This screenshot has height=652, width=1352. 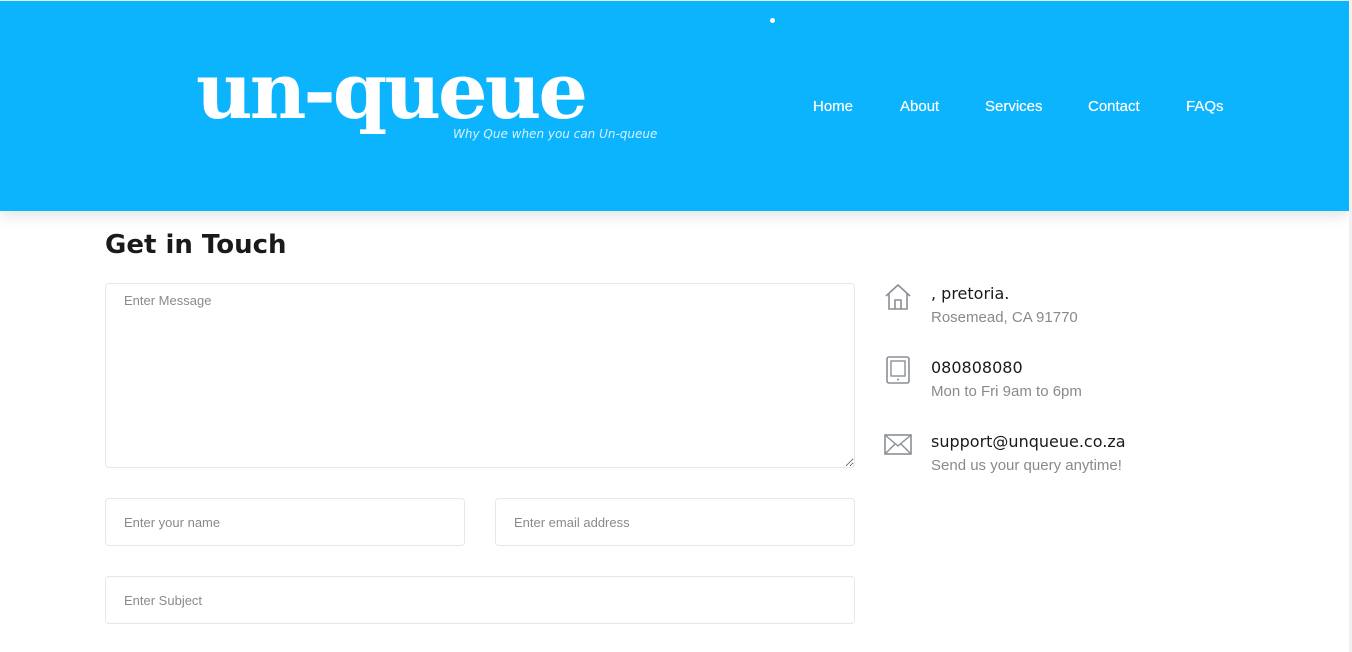 What do you see at coordinates (1004, 317) in the screenshot?
I see `address-subtitle: Rosemead, CA 91770` at bounding box center [1004, 317].